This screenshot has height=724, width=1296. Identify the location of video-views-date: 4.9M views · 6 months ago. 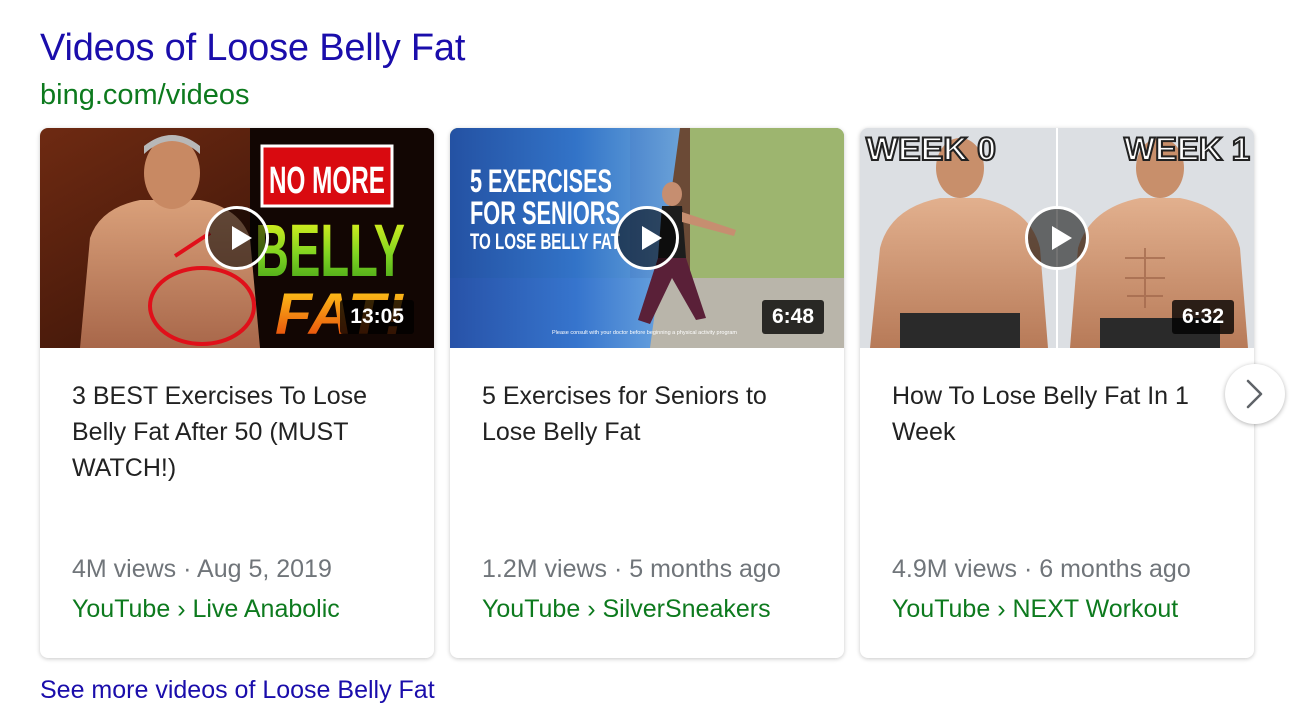
(1041, 569).